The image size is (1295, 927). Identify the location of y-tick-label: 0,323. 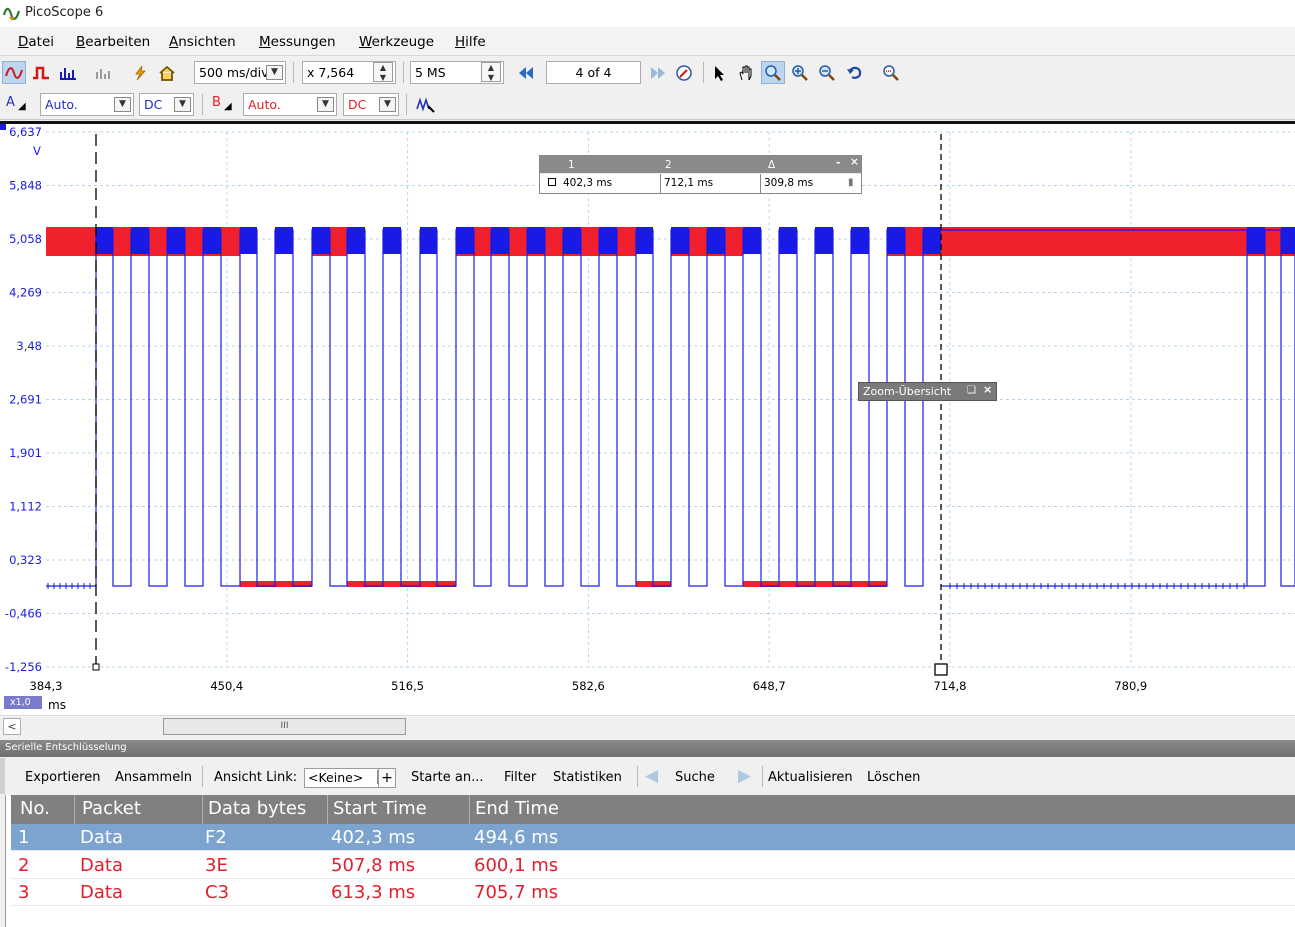
(25, 560).